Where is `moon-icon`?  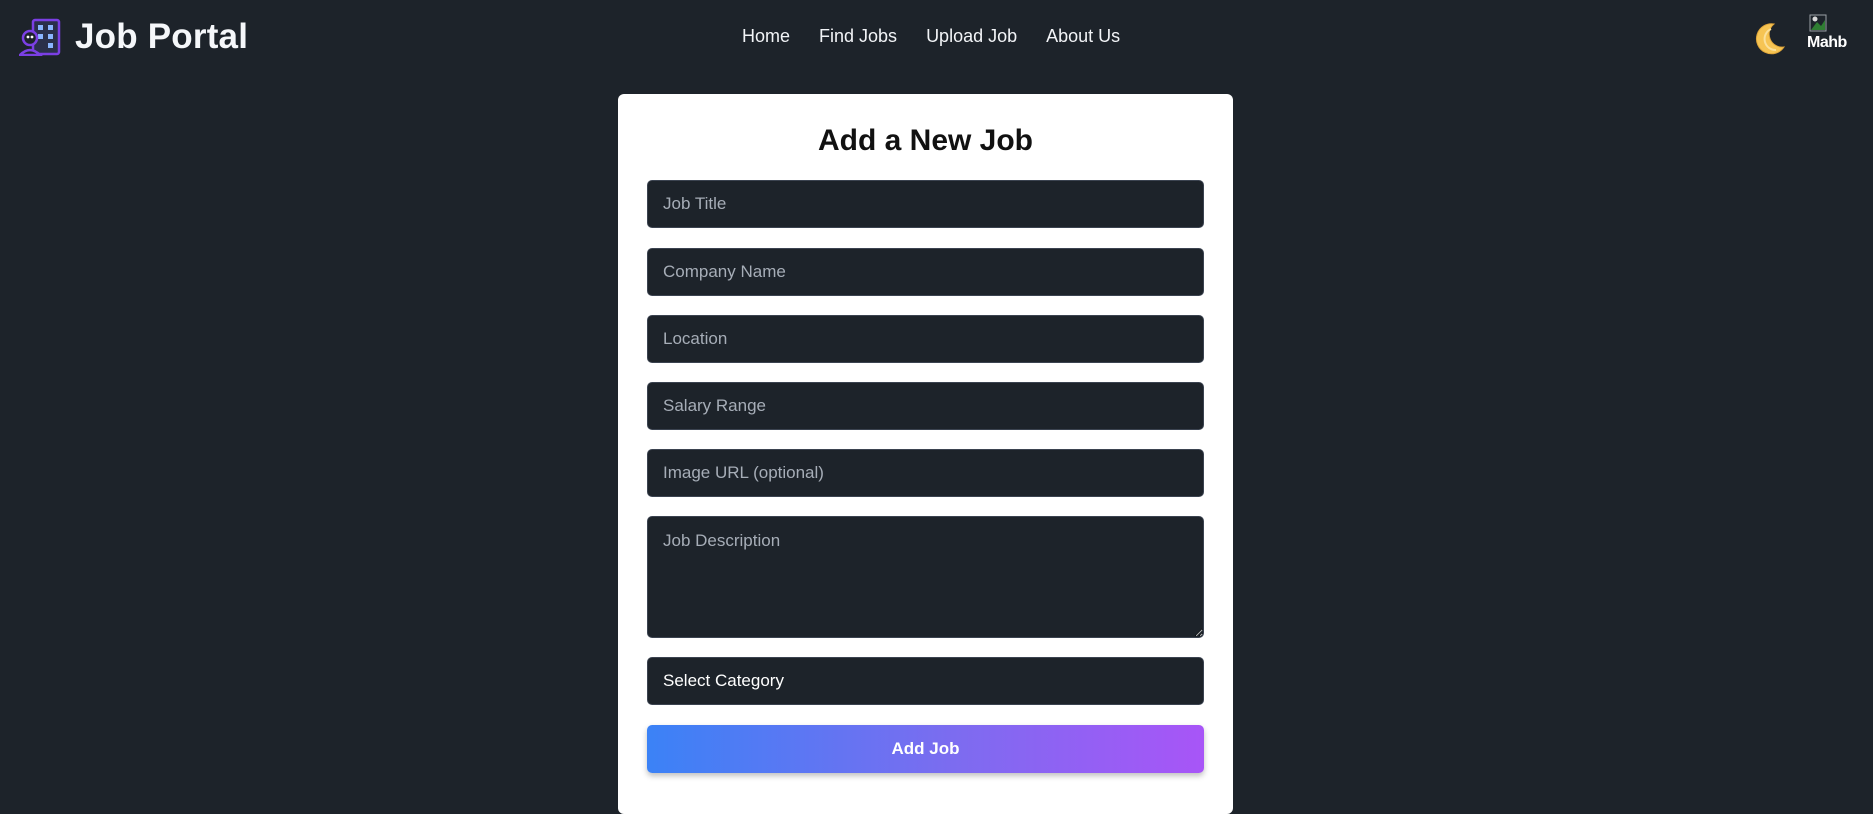
moon-icon is located at coordinates (1769, 39).